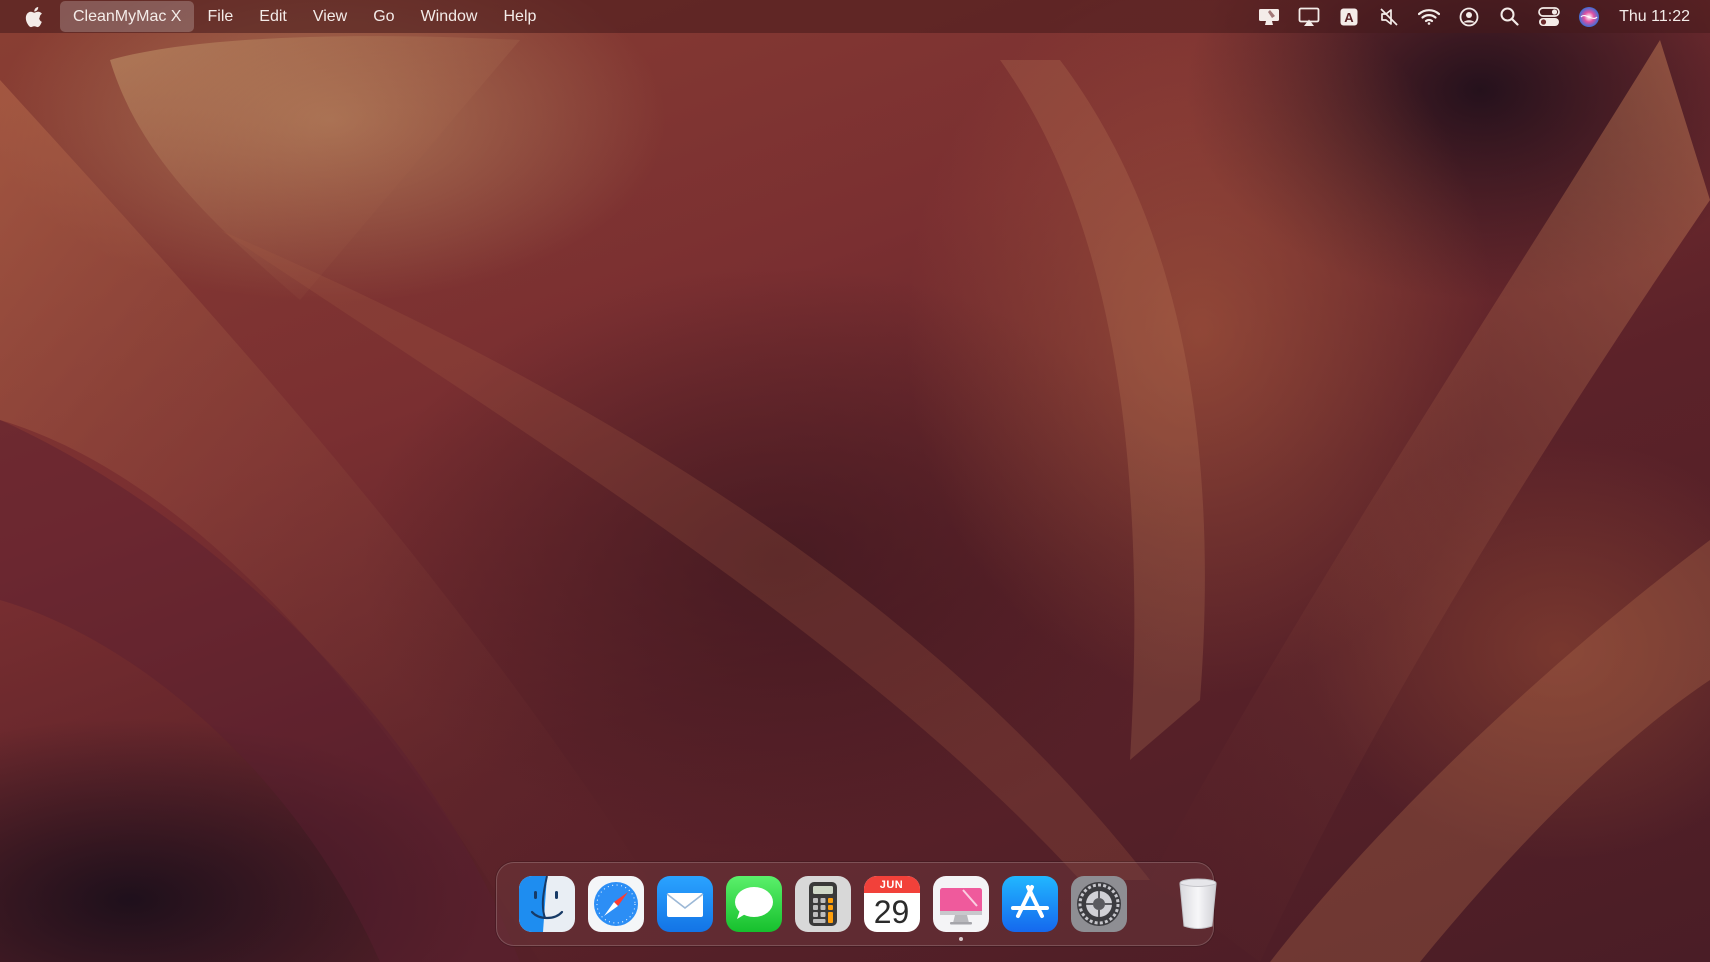 The width and height of the screenshot is (1710, 962). I want to click on control-center-icon, so click(1549, 16).